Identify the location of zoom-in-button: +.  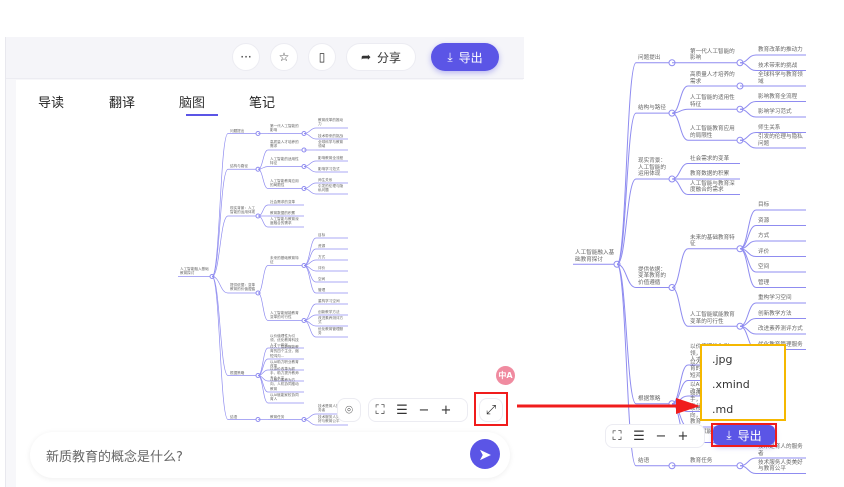
(683, 436).